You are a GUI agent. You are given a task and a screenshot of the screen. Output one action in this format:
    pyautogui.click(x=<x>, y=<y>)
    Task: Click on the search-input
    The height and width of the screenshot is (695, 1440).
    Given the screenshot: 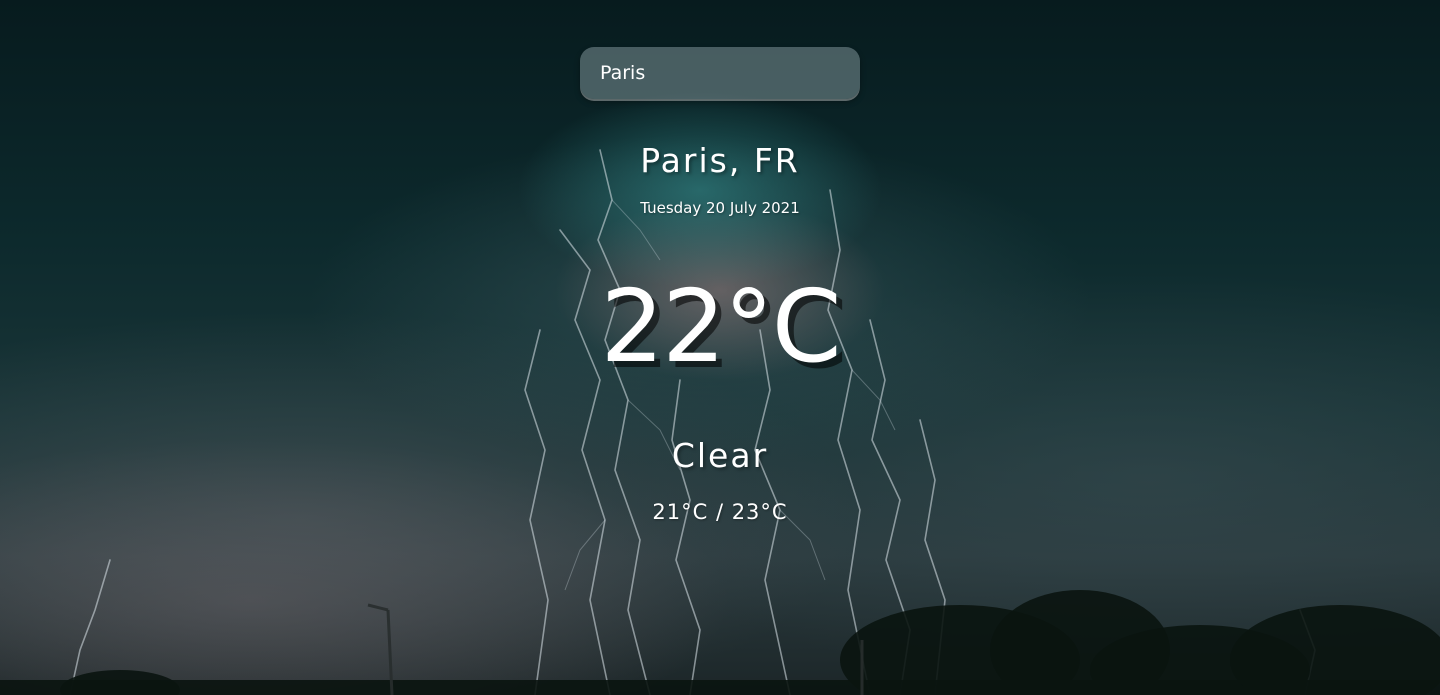 What is the action you would take?
    pyautogui.click(x=720, y=73)
    